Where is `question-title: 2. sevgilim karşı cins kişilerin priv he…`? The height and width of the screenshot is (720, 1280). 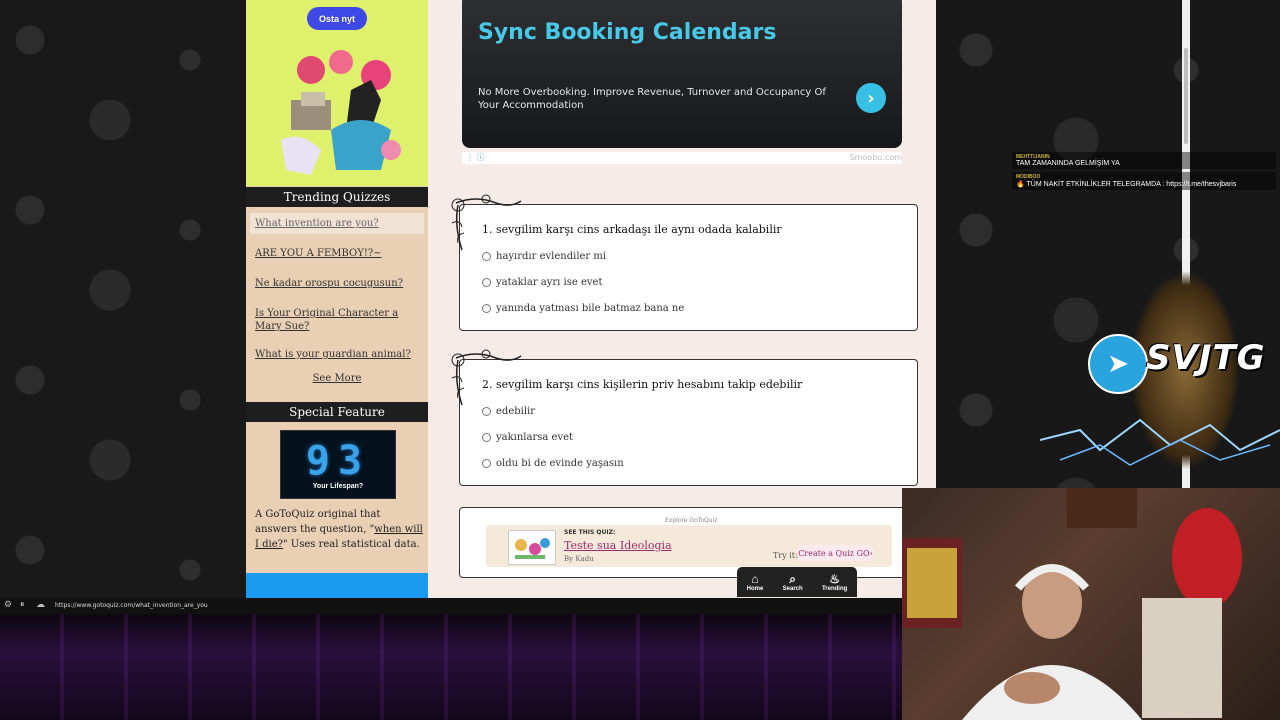
question-title: 2. sevgilim karşı cins kişilerin priv he… is located at coordinates (642, 384).